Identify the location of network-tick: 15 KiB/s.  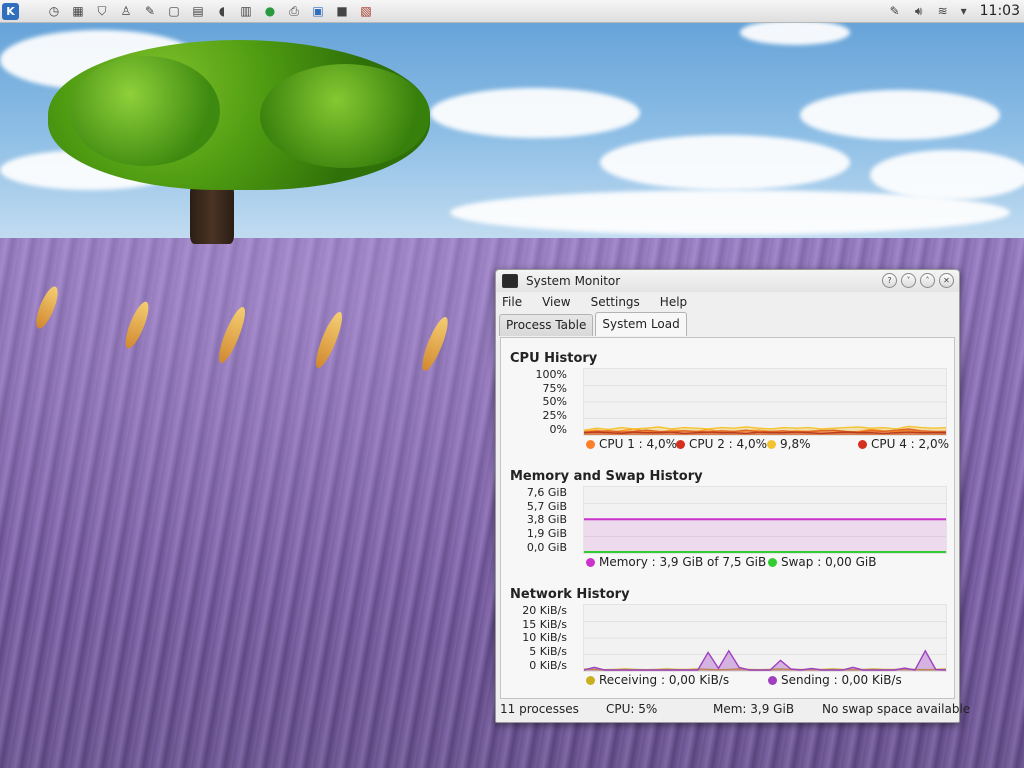
(544, 624).